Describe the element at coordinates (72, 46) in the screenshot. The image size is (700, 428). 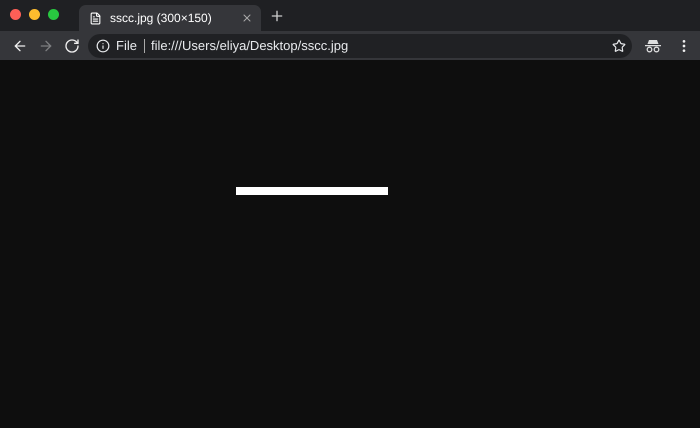
I see `reload-icon` at that location.